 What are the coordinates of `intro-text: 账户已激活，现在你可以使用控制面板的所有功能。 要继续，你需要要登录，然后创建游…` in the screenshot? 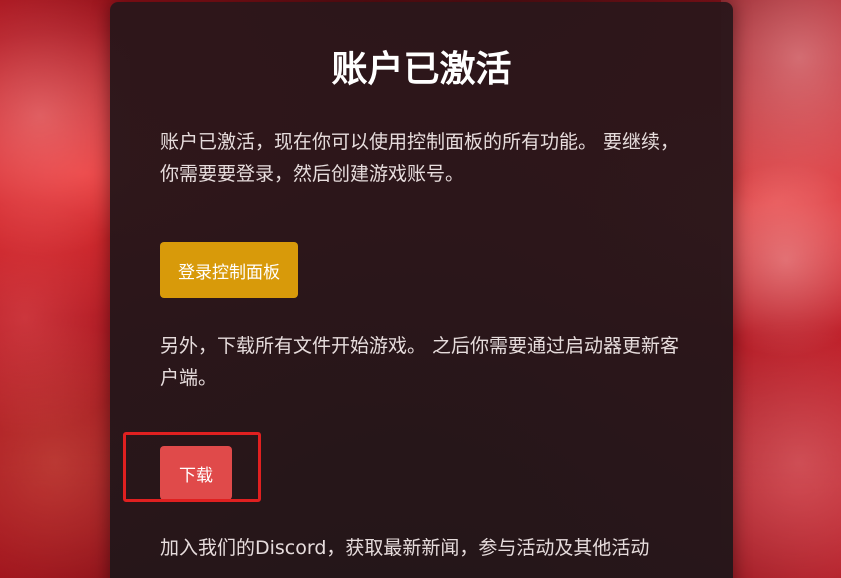 It's located at (420, 158).